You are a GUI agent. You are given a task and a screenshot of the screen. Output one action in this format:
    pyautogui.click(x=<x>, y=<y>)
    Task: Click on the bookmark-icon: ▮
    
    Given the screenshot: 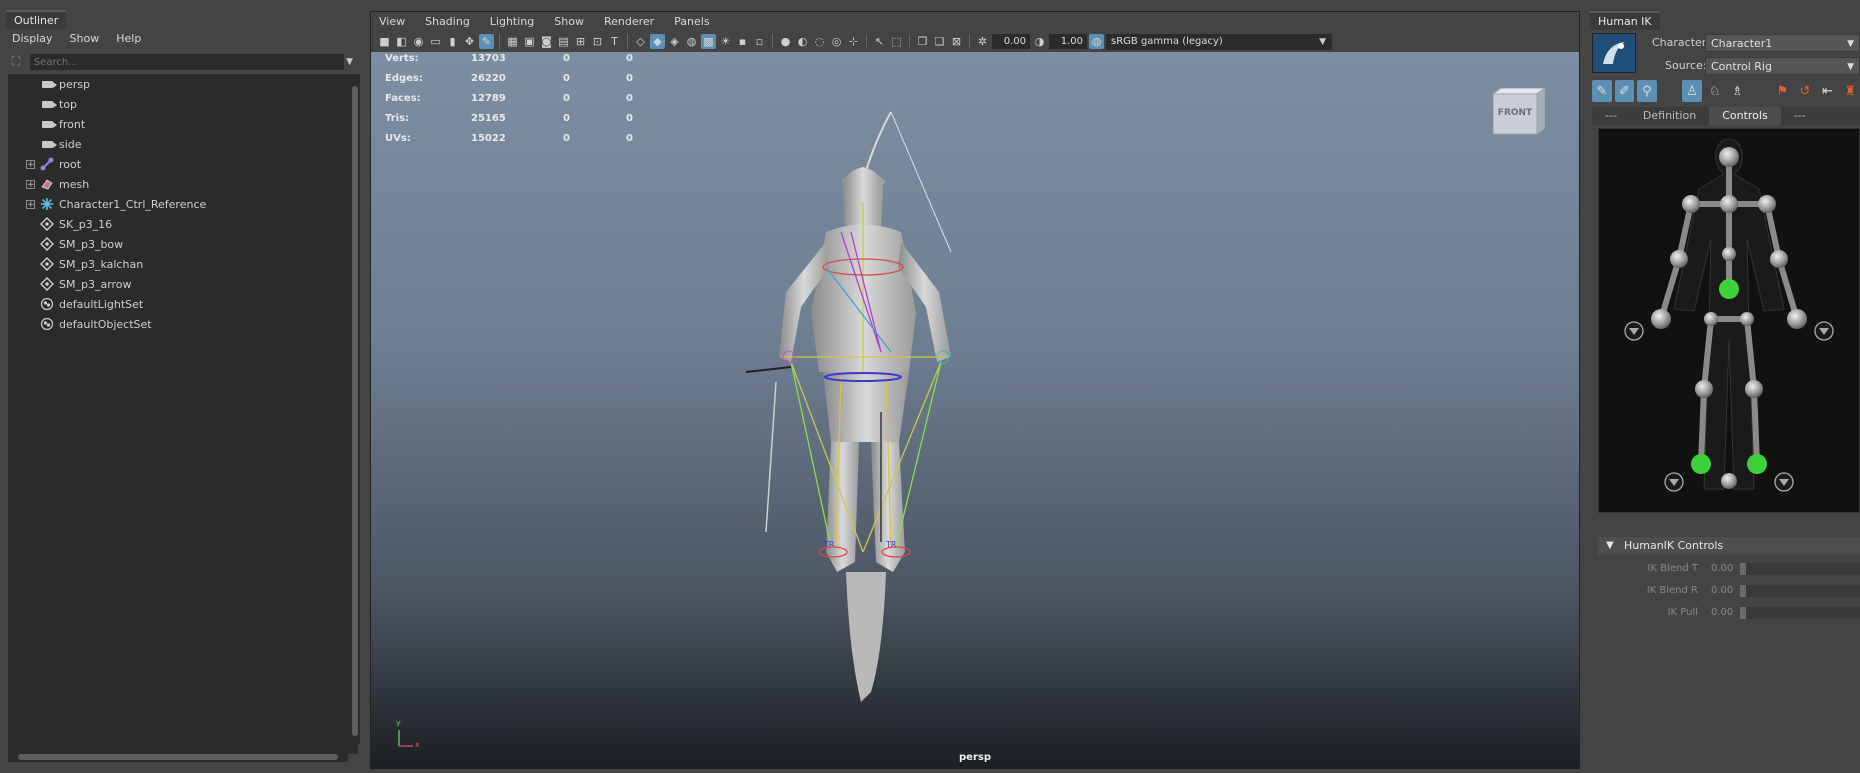 What is the action you would take?
    pyautogui.click(x=452, y=41)
    